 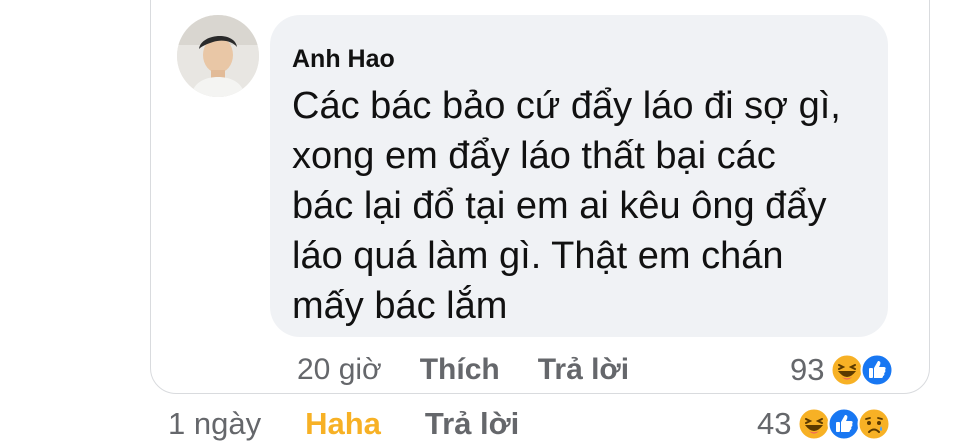 I want to click on comment-text-line: Các bác bảo cứ đẩy láo đi sợ gì,, so click(x=566, y=106).